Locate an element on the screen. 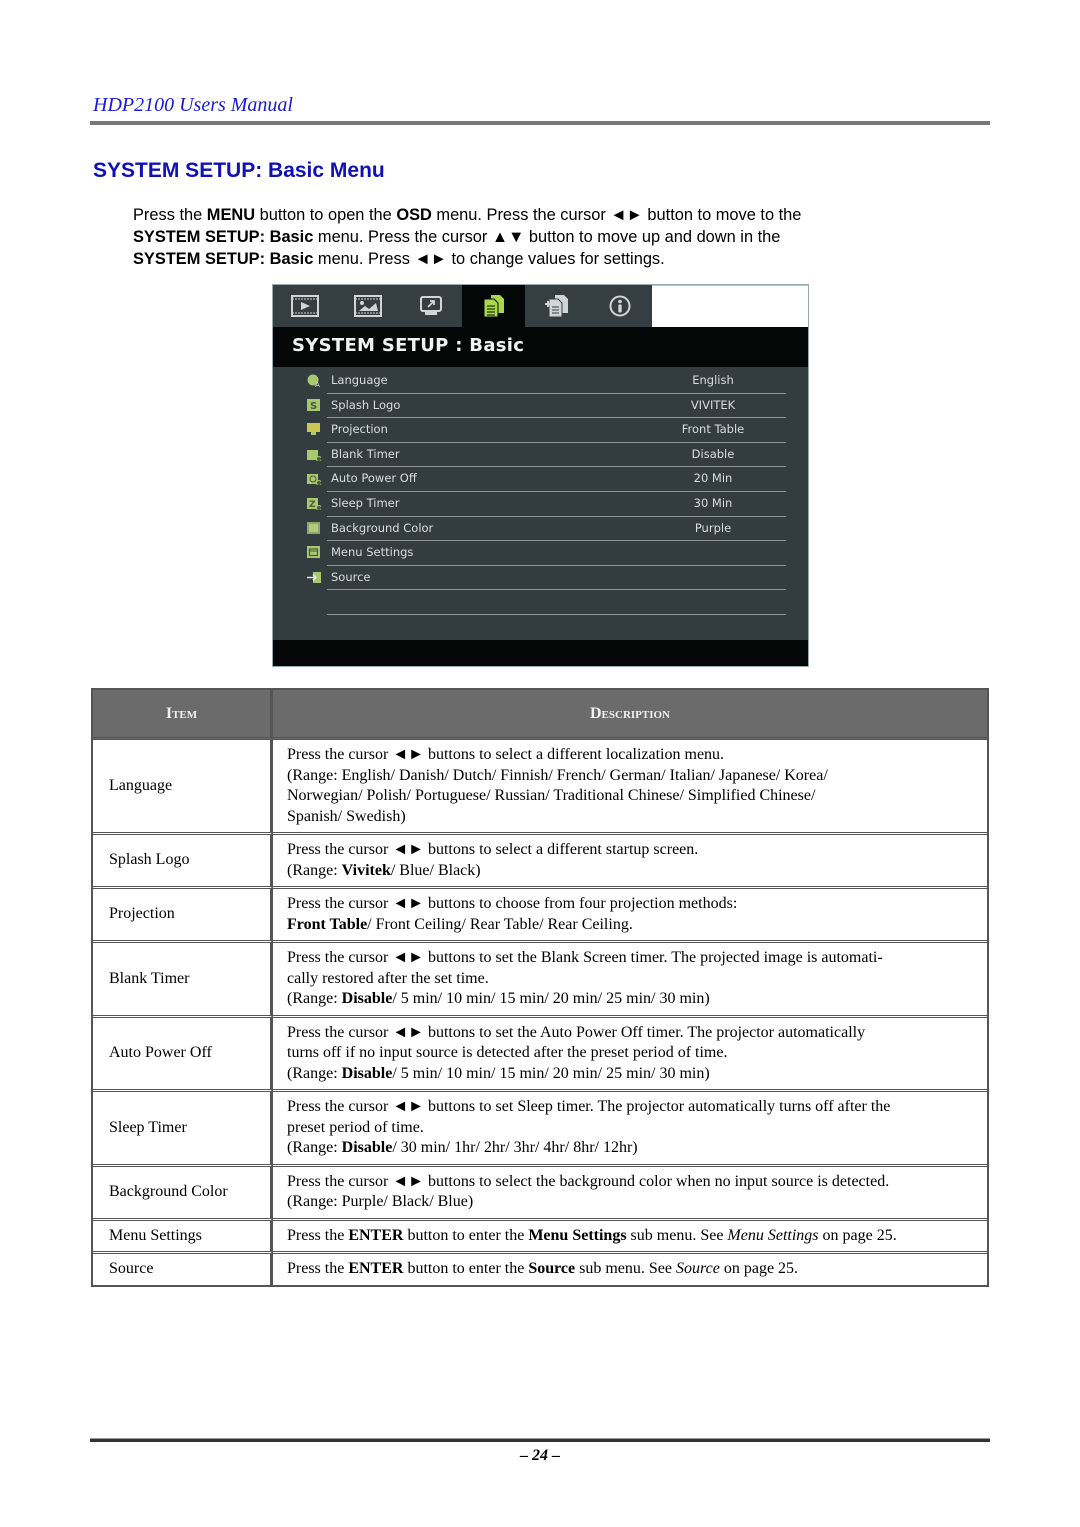 This screenshot has height=1527, width=1080. osd-menu-item: Source is located at coordinates (540, 578).